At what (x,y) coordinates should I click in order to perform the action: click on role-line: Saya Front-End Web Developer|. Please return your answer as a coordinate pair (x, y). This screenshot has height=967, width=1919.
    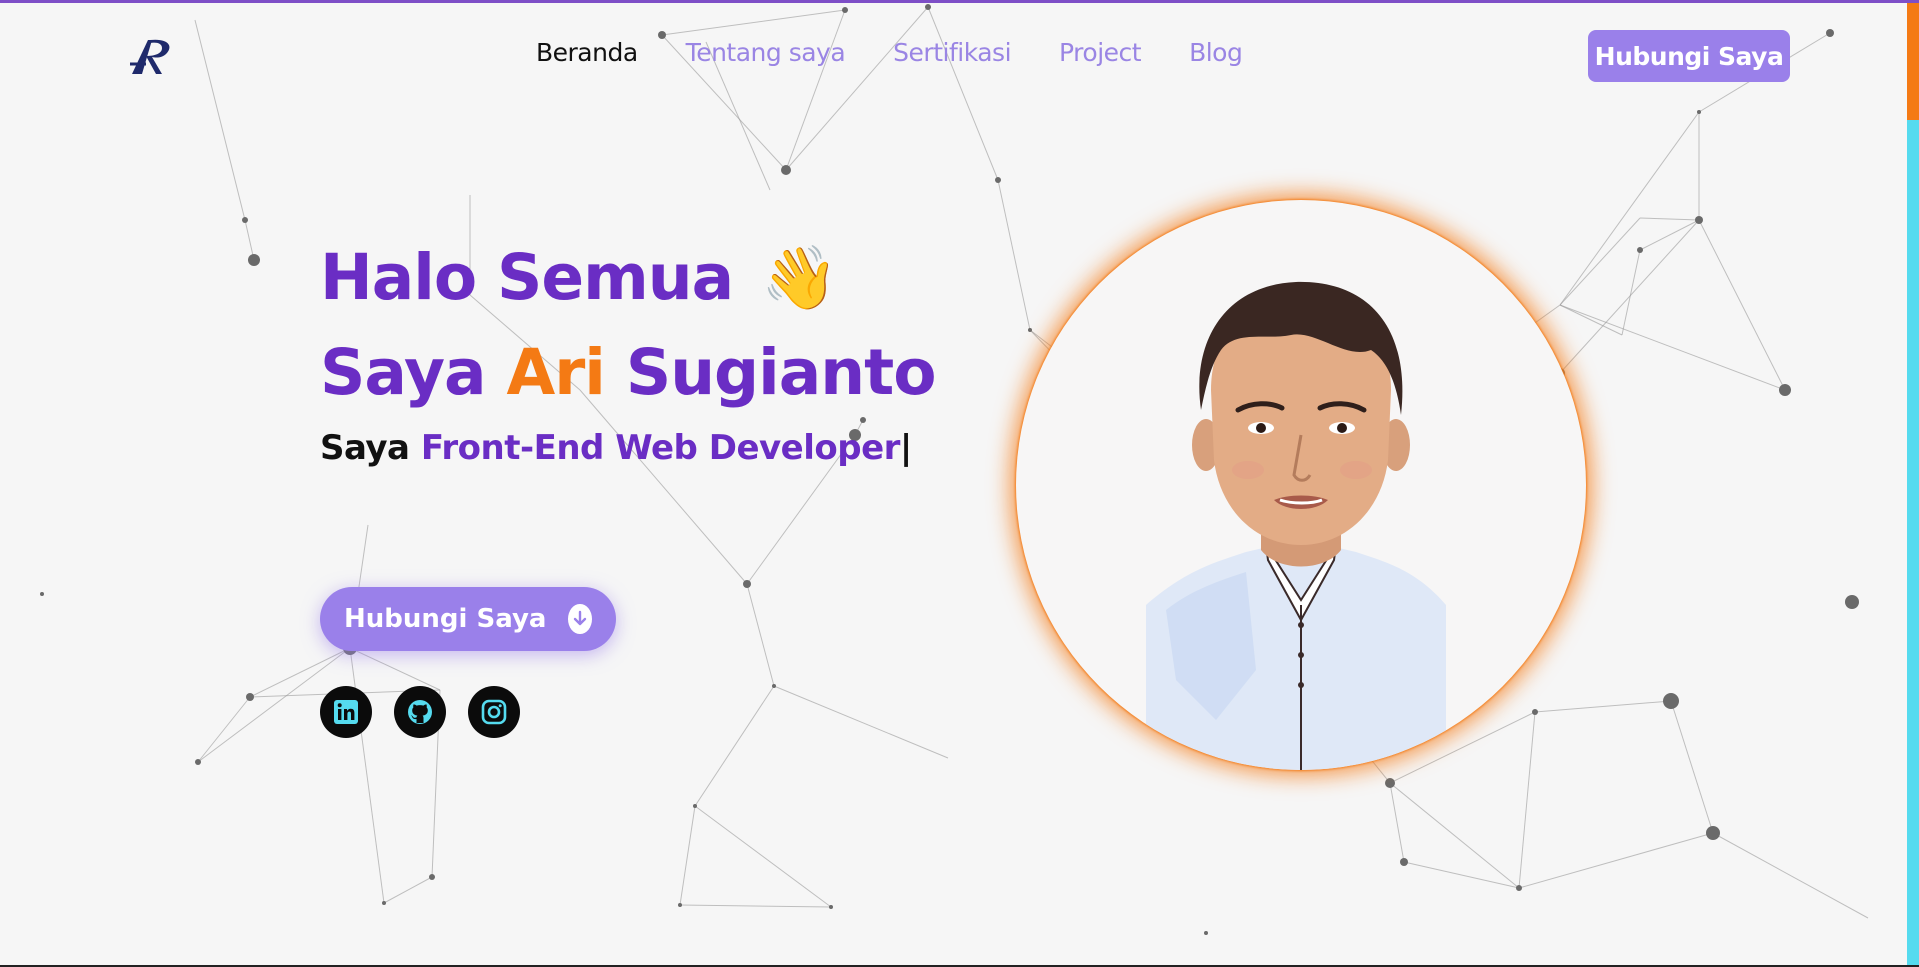
    Looking at the image, I should click on (616, 448).